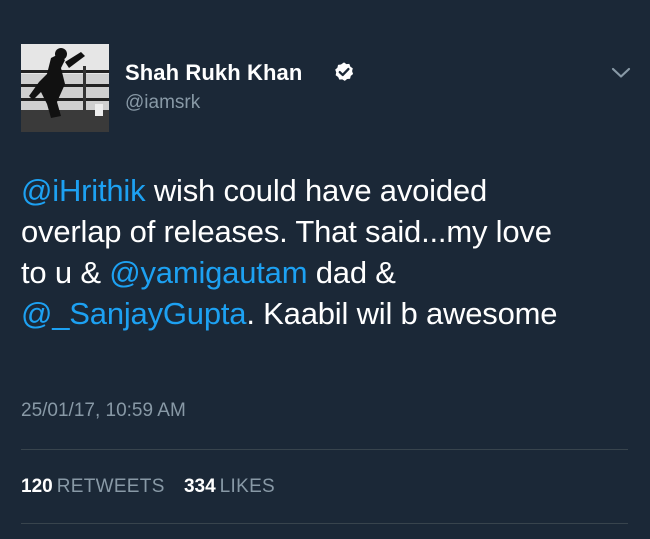 The height and width of the screenshot is (539, 650). Describe the element at coordinates (83, 190) in the screenshot. I see `mention-link: @iHrithik` at that location.